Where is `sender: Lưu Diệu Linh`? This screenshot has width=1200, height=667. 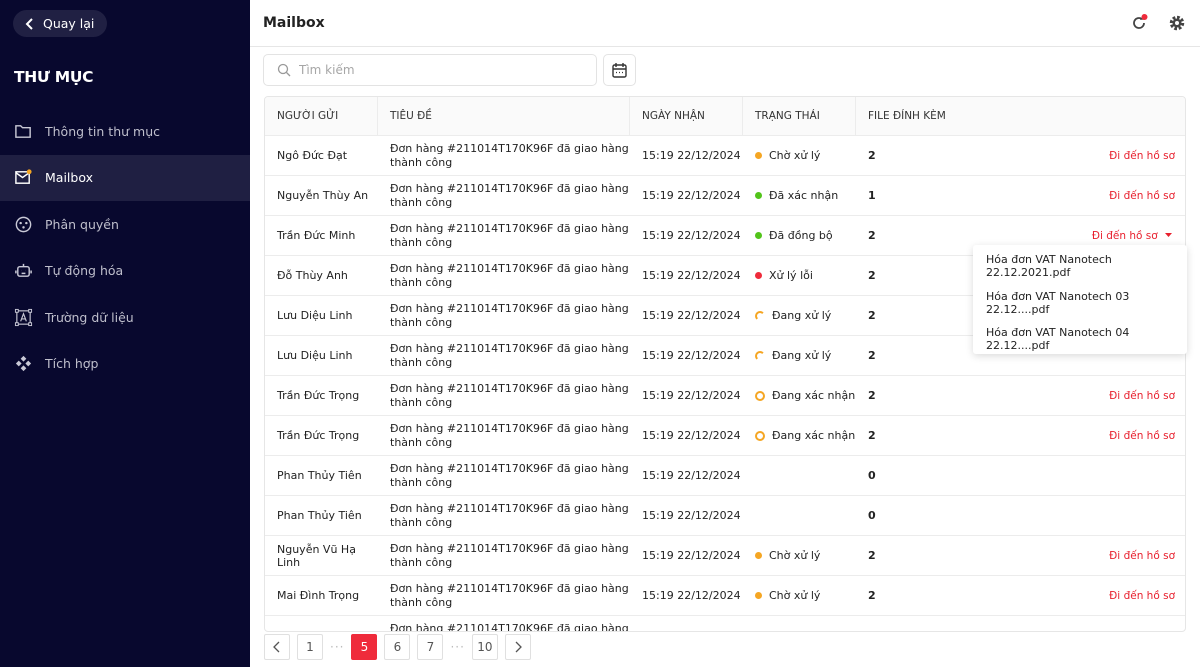
sender: Lưu Diệu Linh is located at coordinates (315, 315).